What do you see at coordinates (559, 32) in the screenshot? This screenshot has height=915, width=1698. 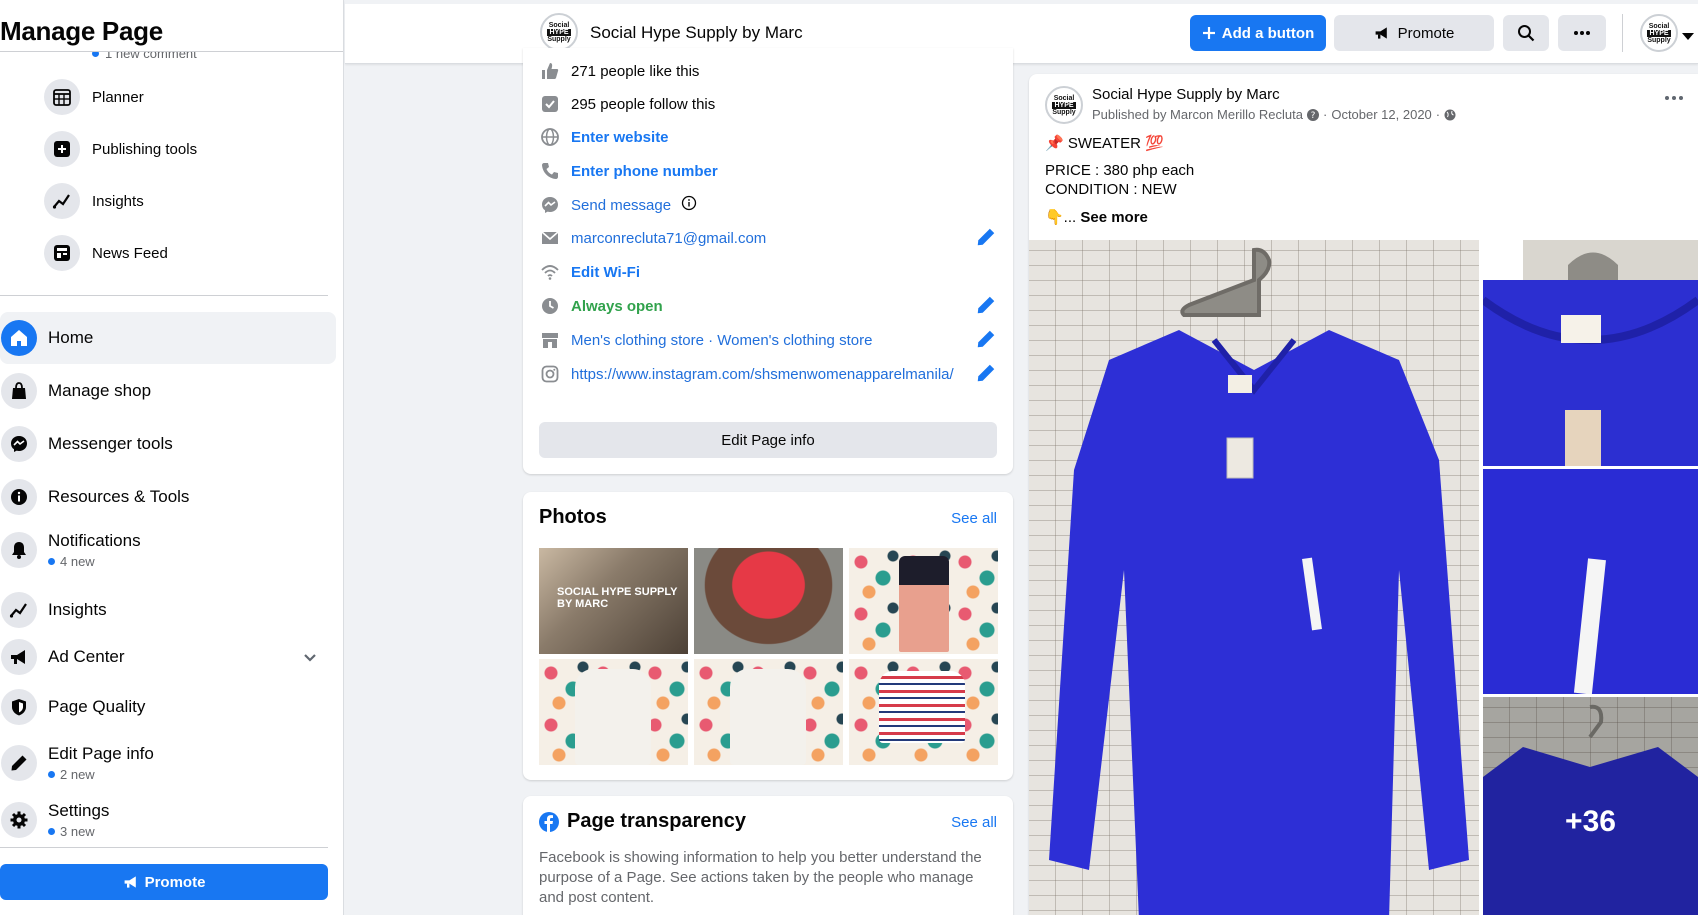 I see `page-avatar: Social HYPE Supply` at bounding box center [559, 32].